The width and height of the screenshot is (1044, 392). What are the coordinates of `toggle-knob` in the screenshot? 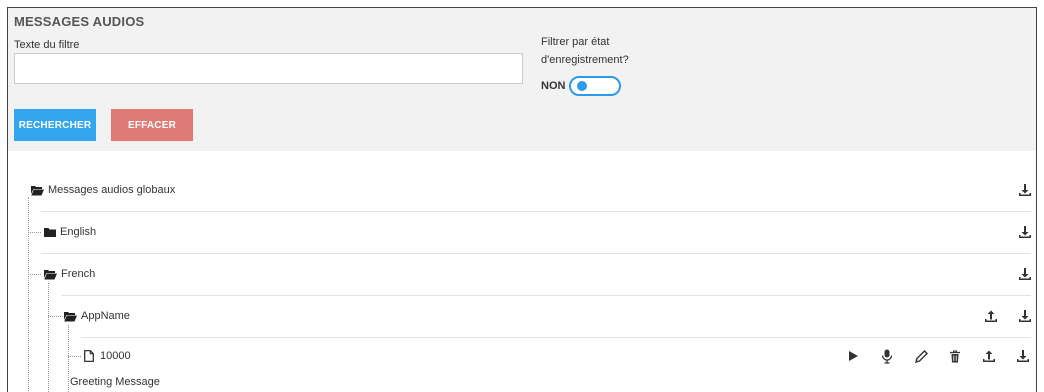 It's located at (582, 86).